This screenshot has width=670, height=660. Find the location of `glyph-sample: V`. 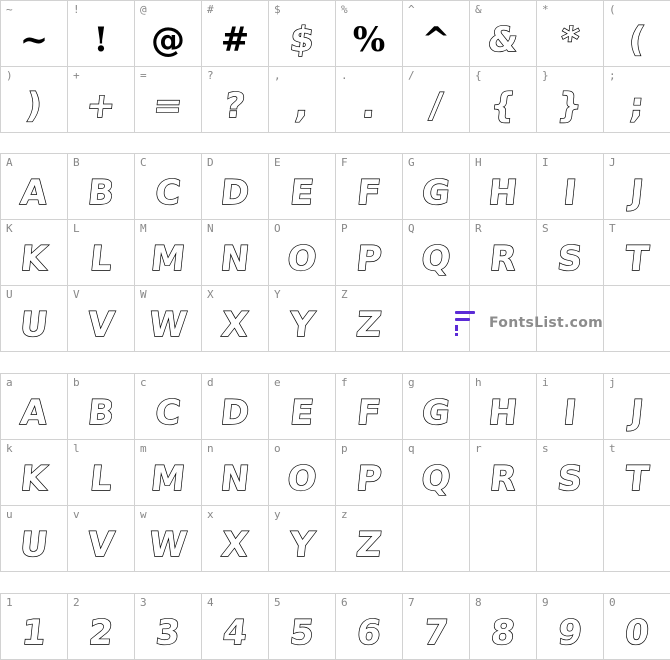

glyph-sample: V is located at coordinates (101, 544).